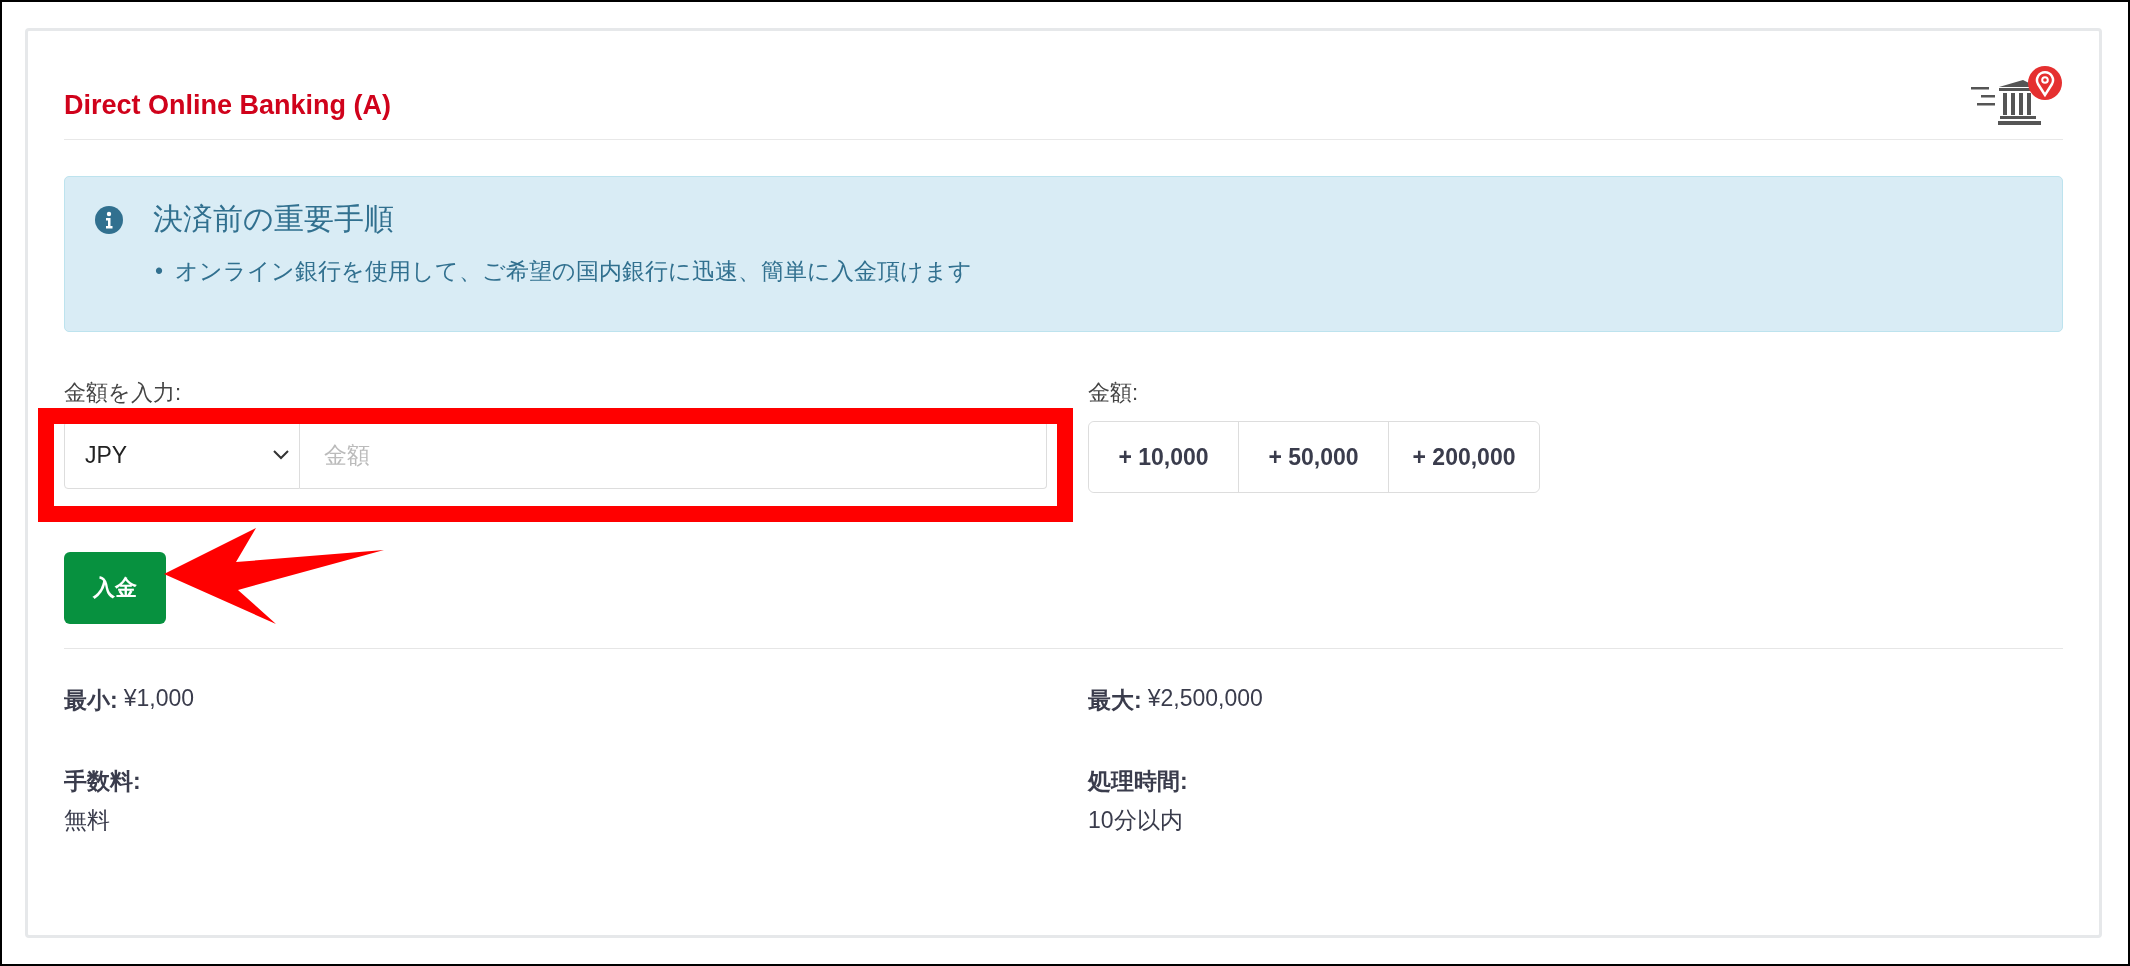  I want to click on limit-value: ¥1,000, so click(159, 699).